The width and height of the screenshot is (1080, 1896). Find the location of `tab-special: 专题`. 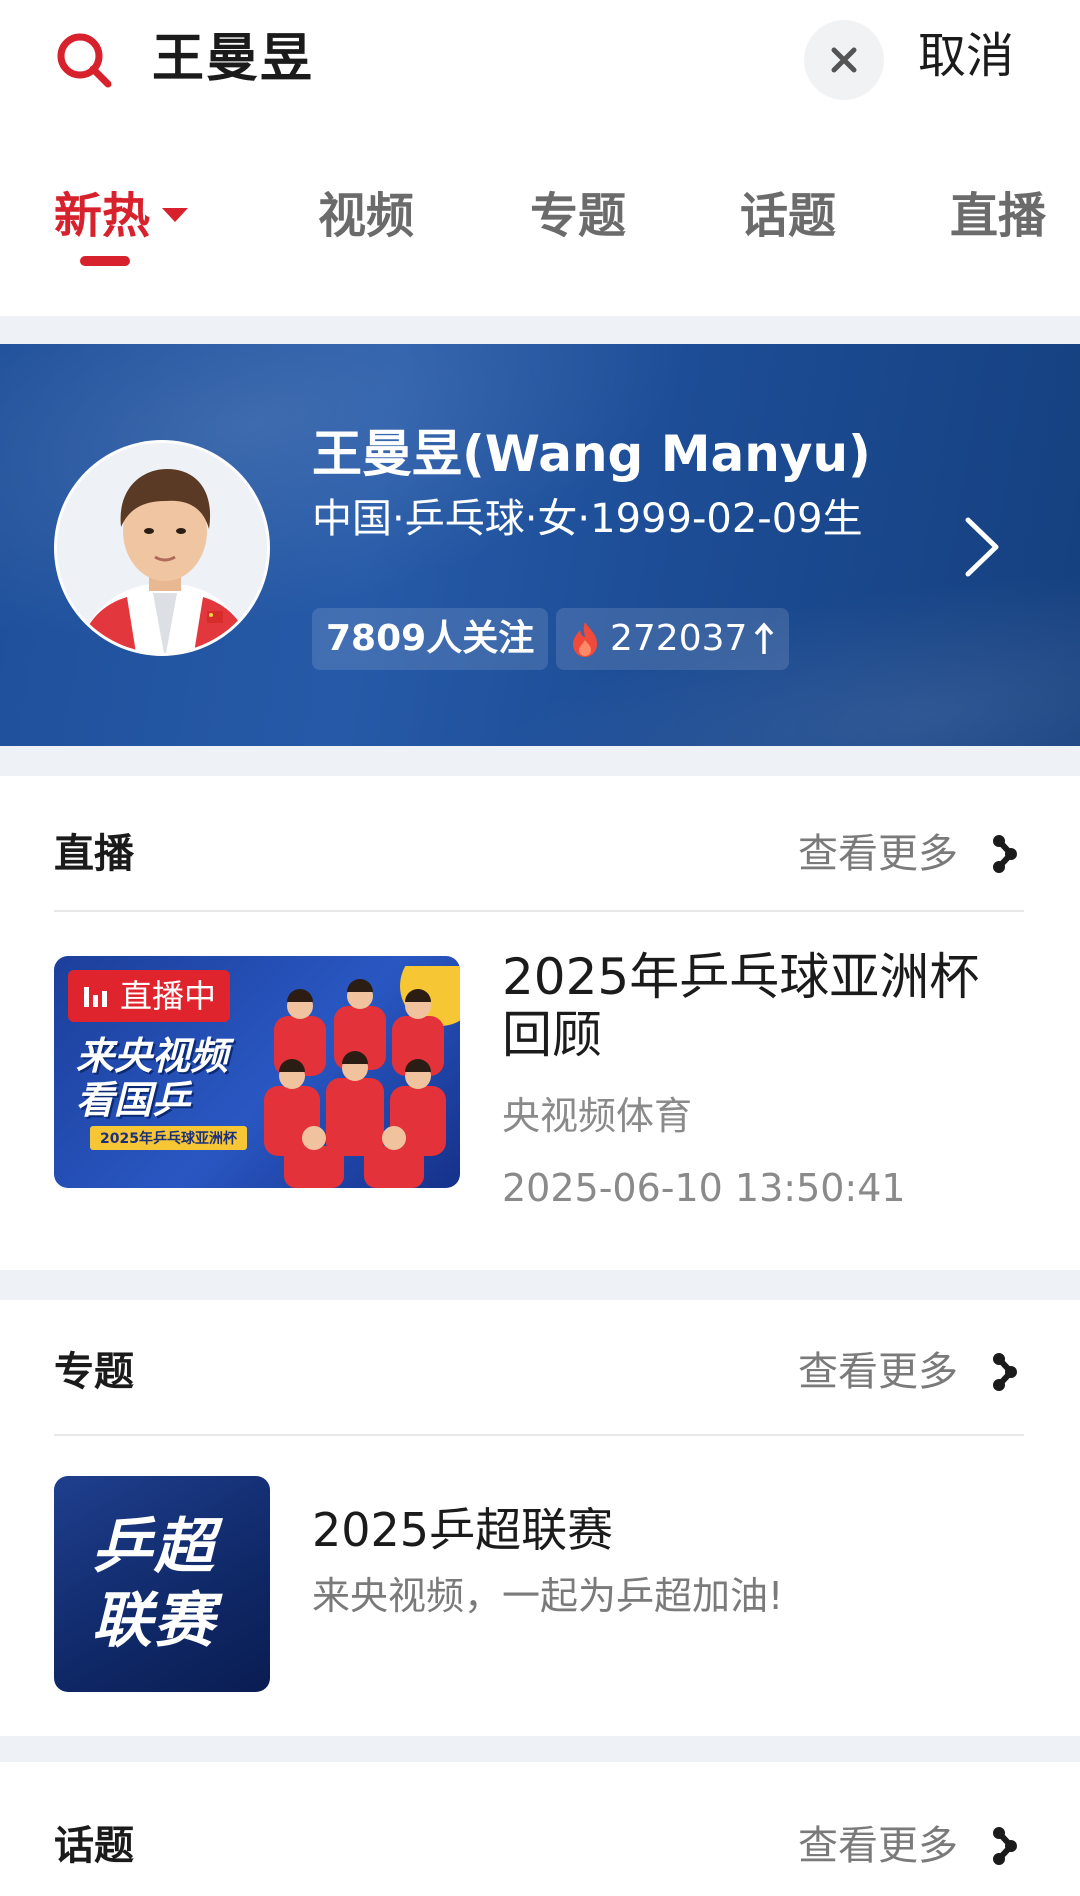

tab-special: 专题 is located at coordinates (578, 216).